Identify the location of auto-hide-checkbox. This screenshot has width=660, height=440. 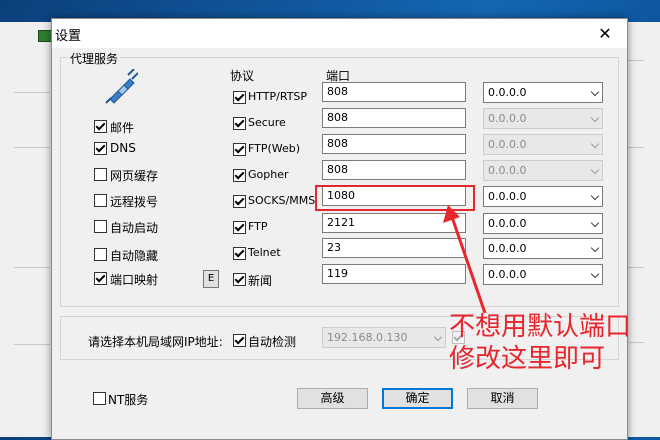
(100, 254).